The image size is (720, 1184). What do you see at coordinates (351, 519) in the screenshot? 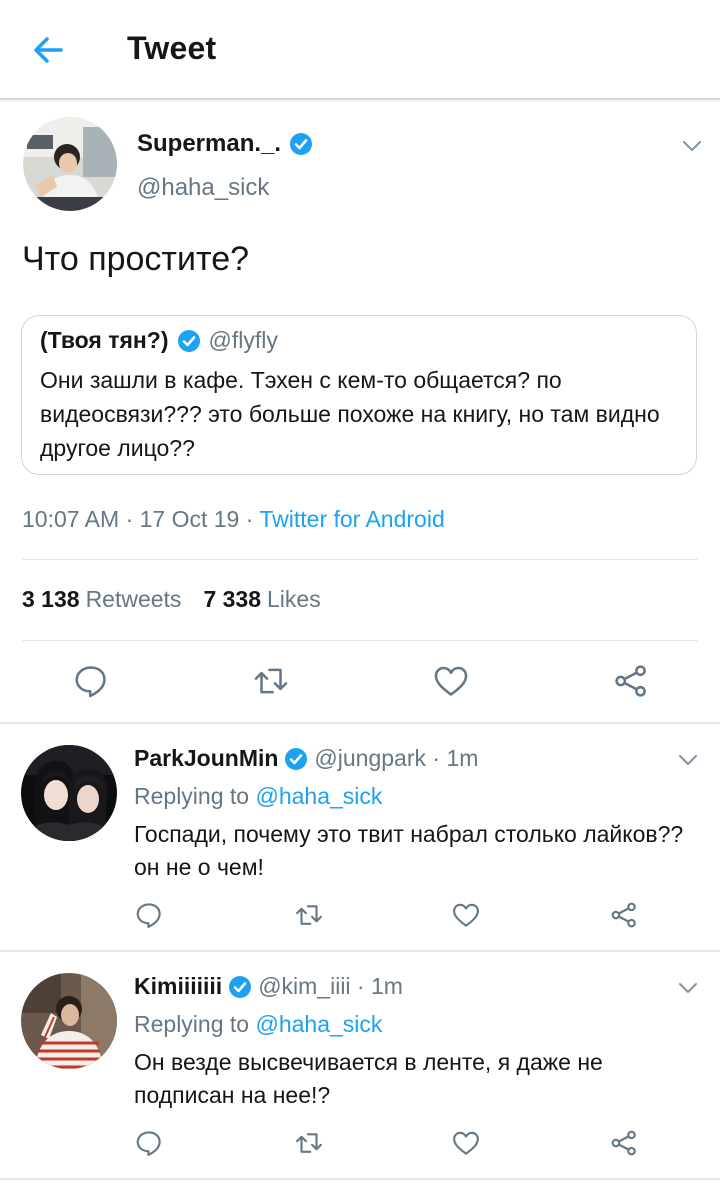
I see `tweet-source-link: Twitter for Android` at bounding box center [351, 519].